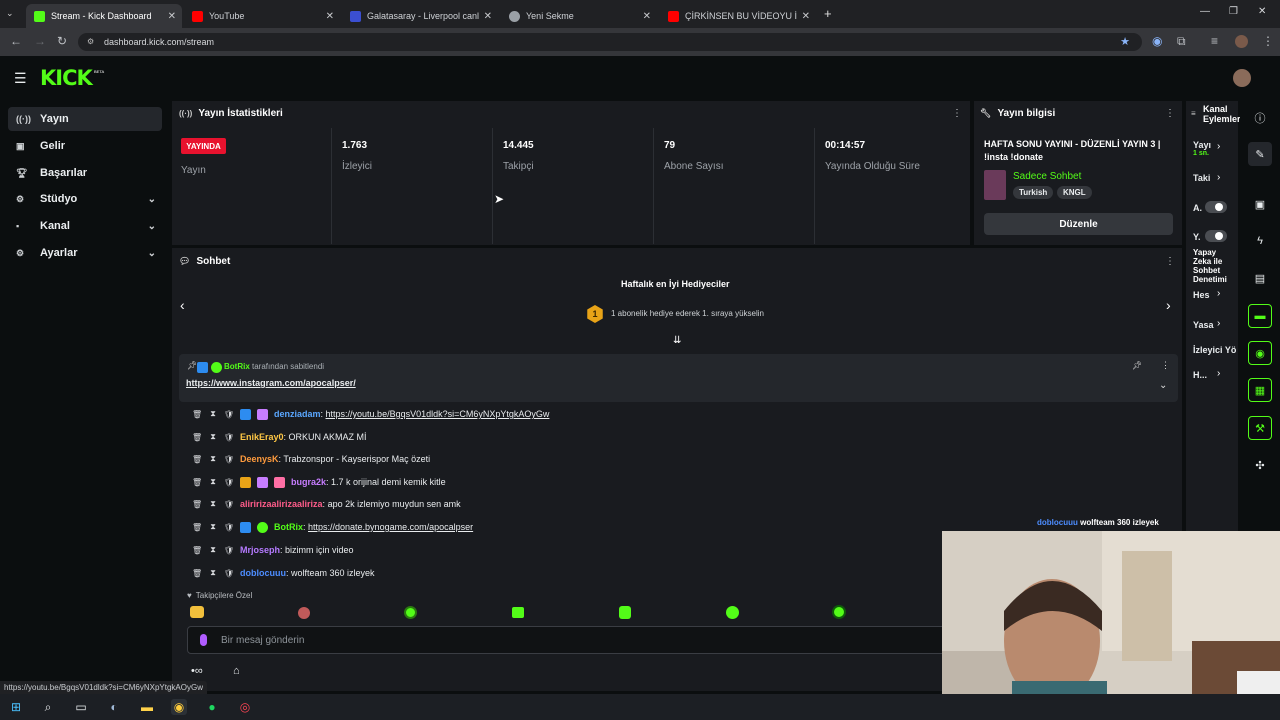 The width and height of the screenshot is (1280, 720). I want to click on broadcast-icon: ◉, so click(1260, 353).